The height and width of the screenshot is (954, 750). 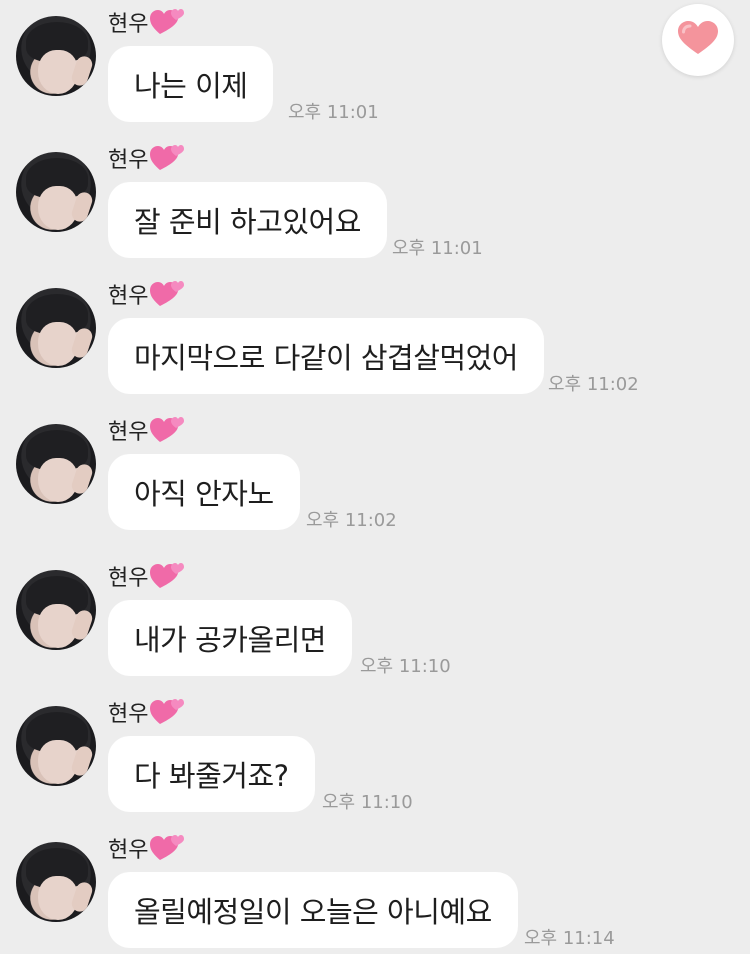 I want to click on message-bubble: 내가 공카올리면, so click(x=230, y=638).